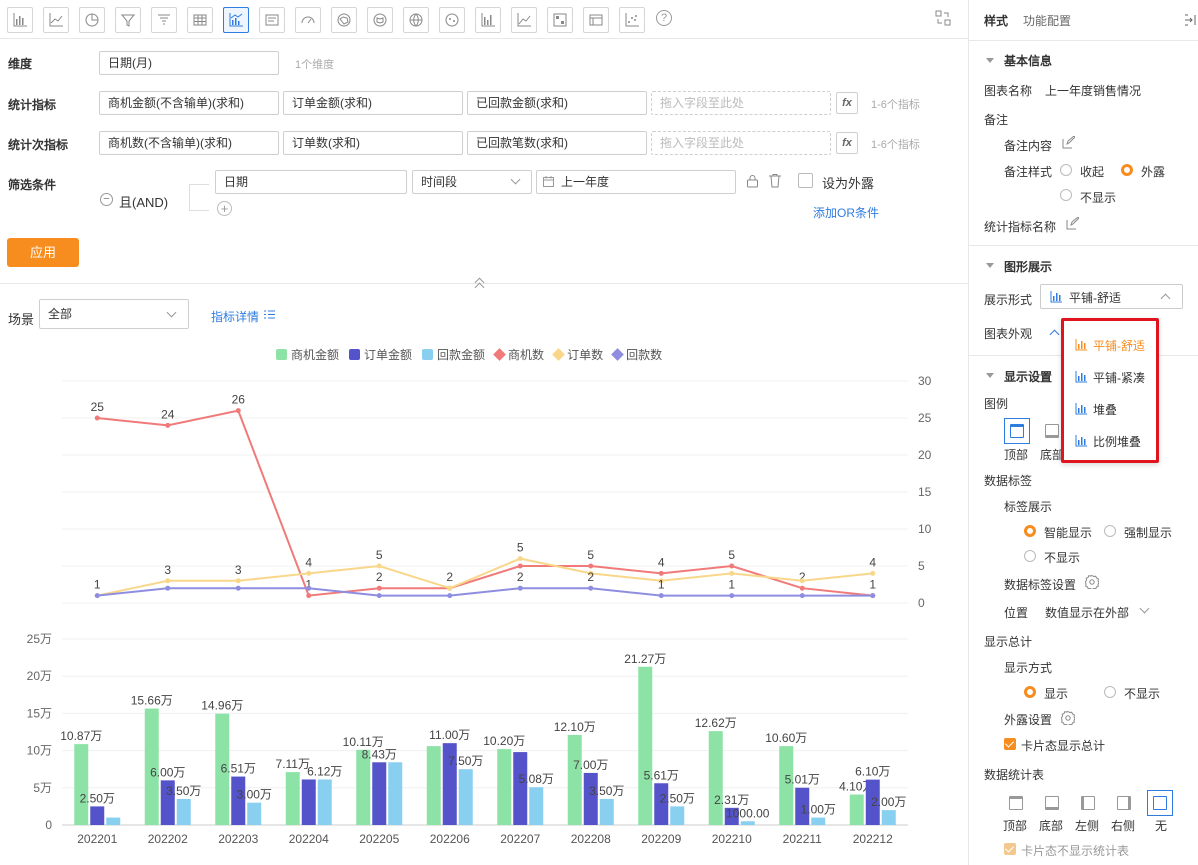 This screenshot has height=865, width=1198. I want to click on display-form-select: 平铺-舒适, so click(1111, 296).